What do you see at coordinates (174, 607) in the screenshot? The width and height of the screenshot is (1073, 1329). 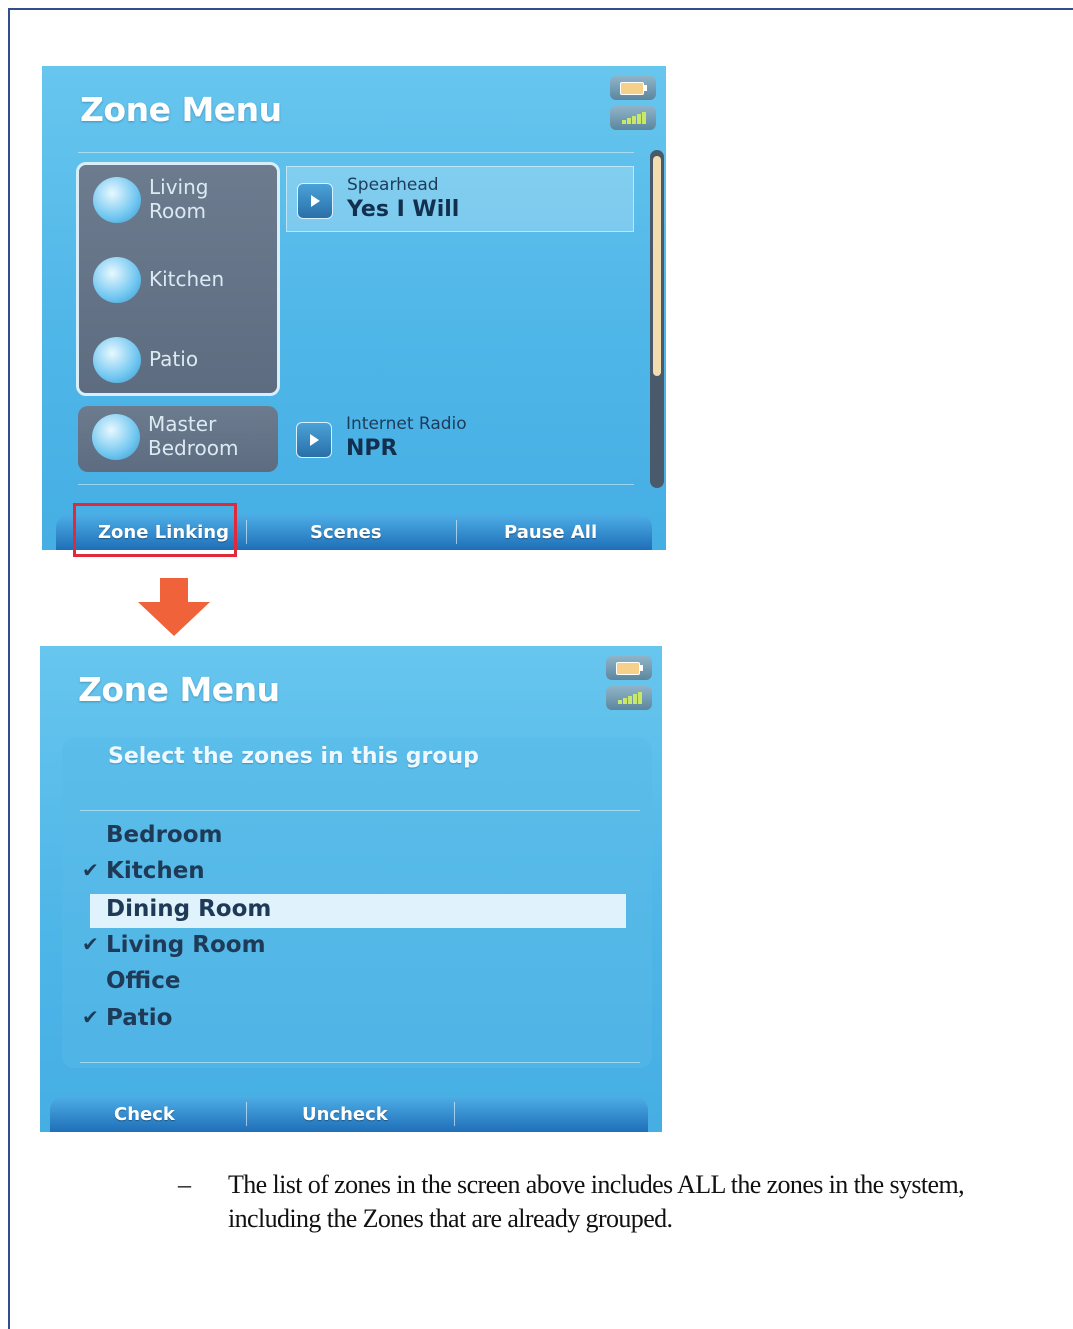 I see `down-arrow-icon` at bounding box center [174, 607].